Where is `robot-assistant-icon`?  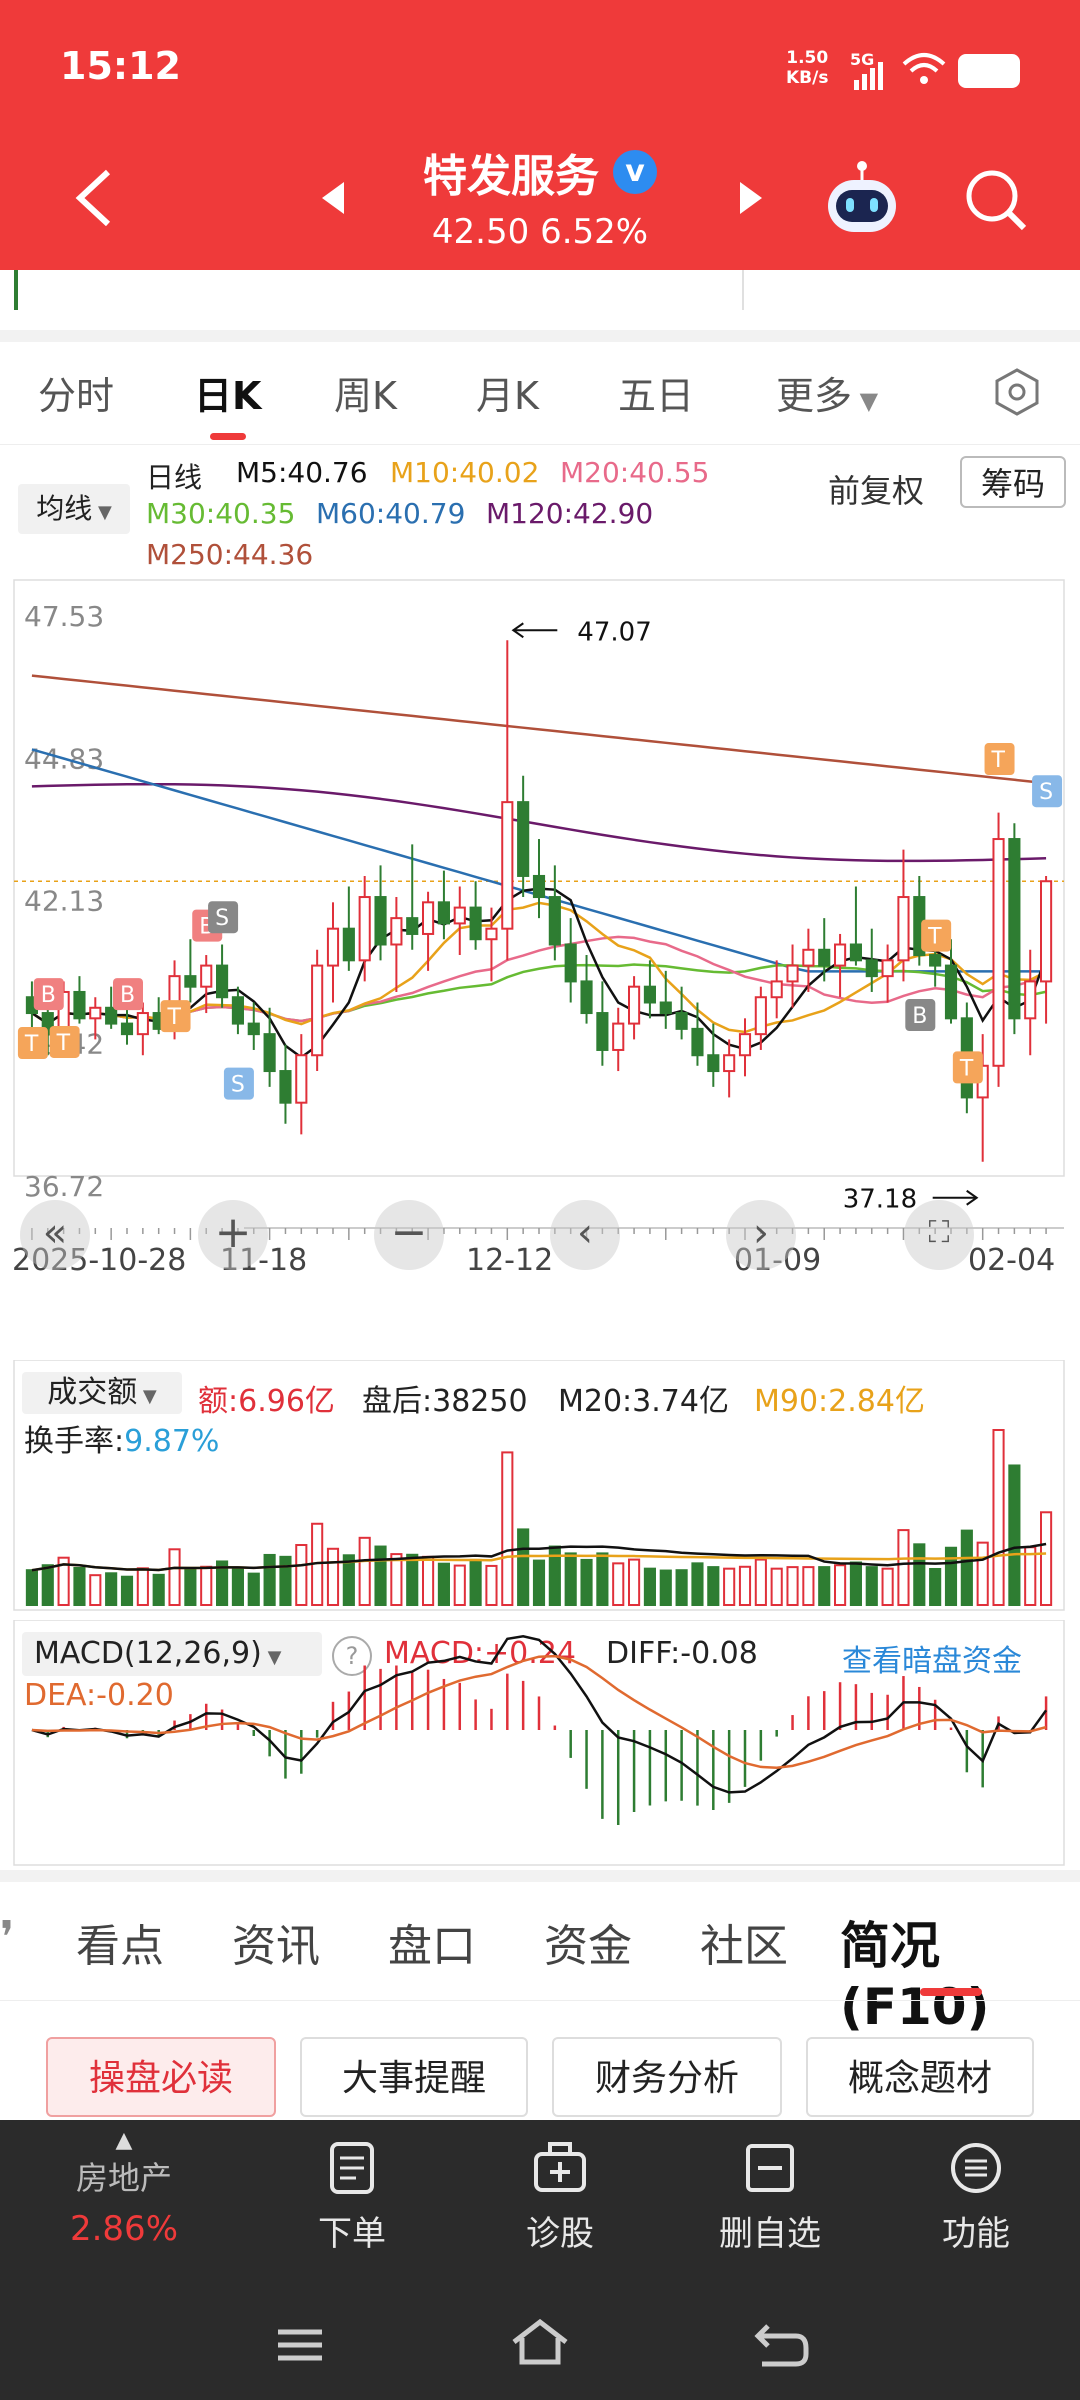
robot-assistant-icon is located at coordinates (862, 200).